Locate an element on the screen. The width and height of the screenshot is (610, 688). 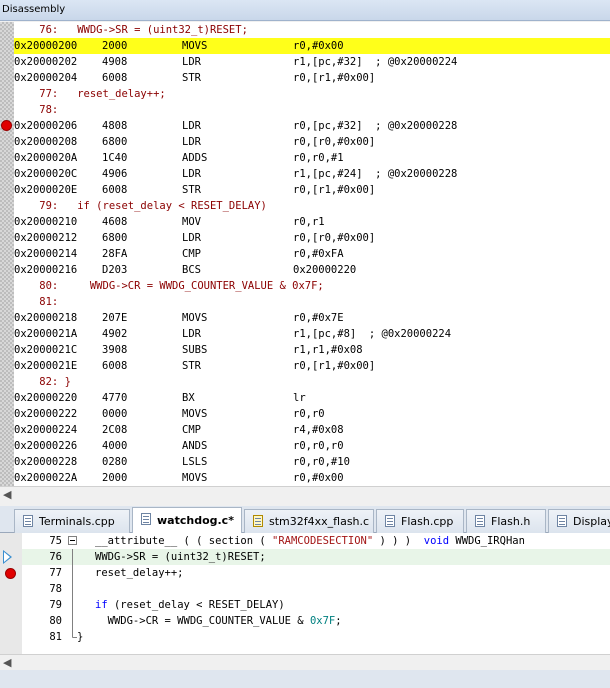
window-title: Disassembly is located at coordinates (34, 9).